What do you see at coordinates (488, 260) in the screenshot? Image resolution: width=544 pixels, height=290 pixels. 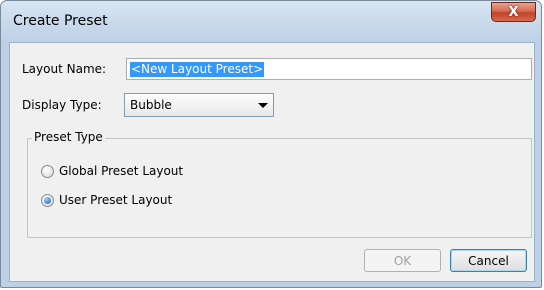 I see `cancel-button: Cancel` at bounding box center [488, 260].